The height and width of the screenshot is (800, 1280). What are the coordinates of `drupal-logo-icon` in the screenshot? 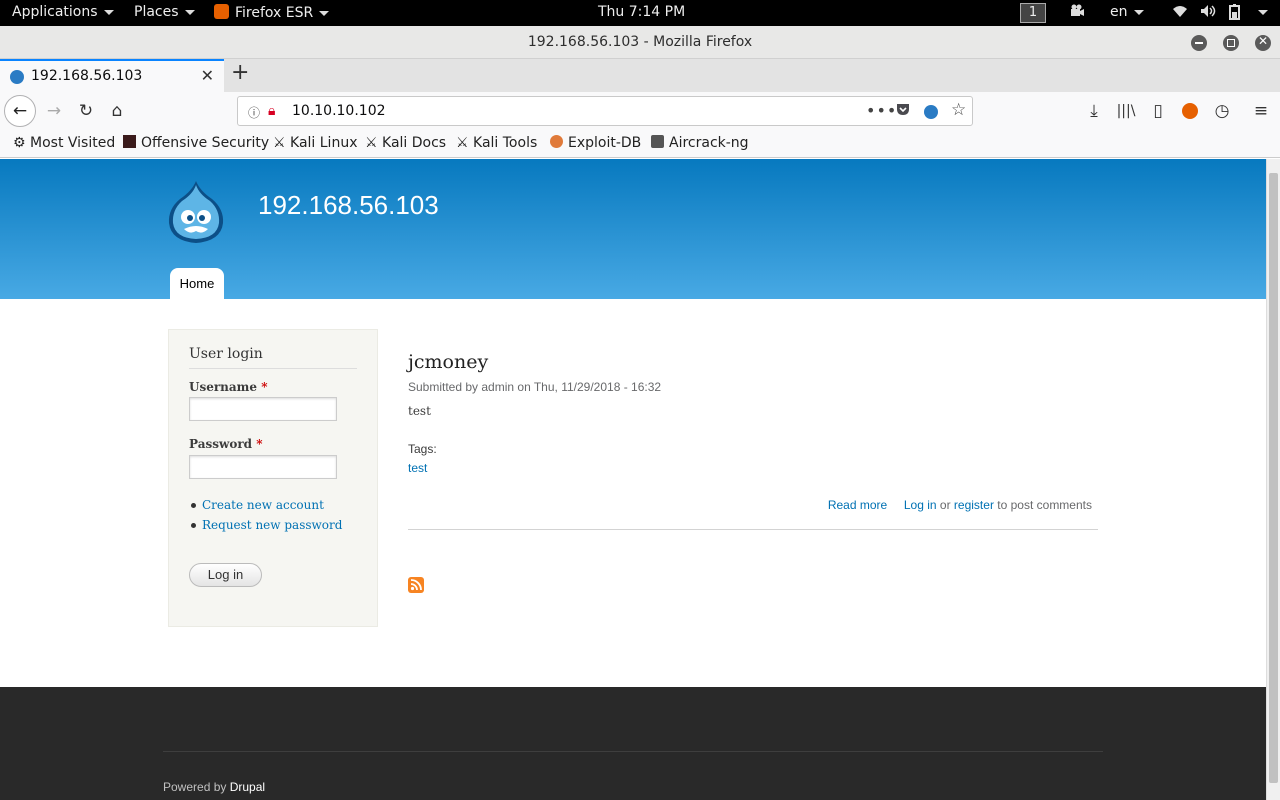 It's located at (196, 214).